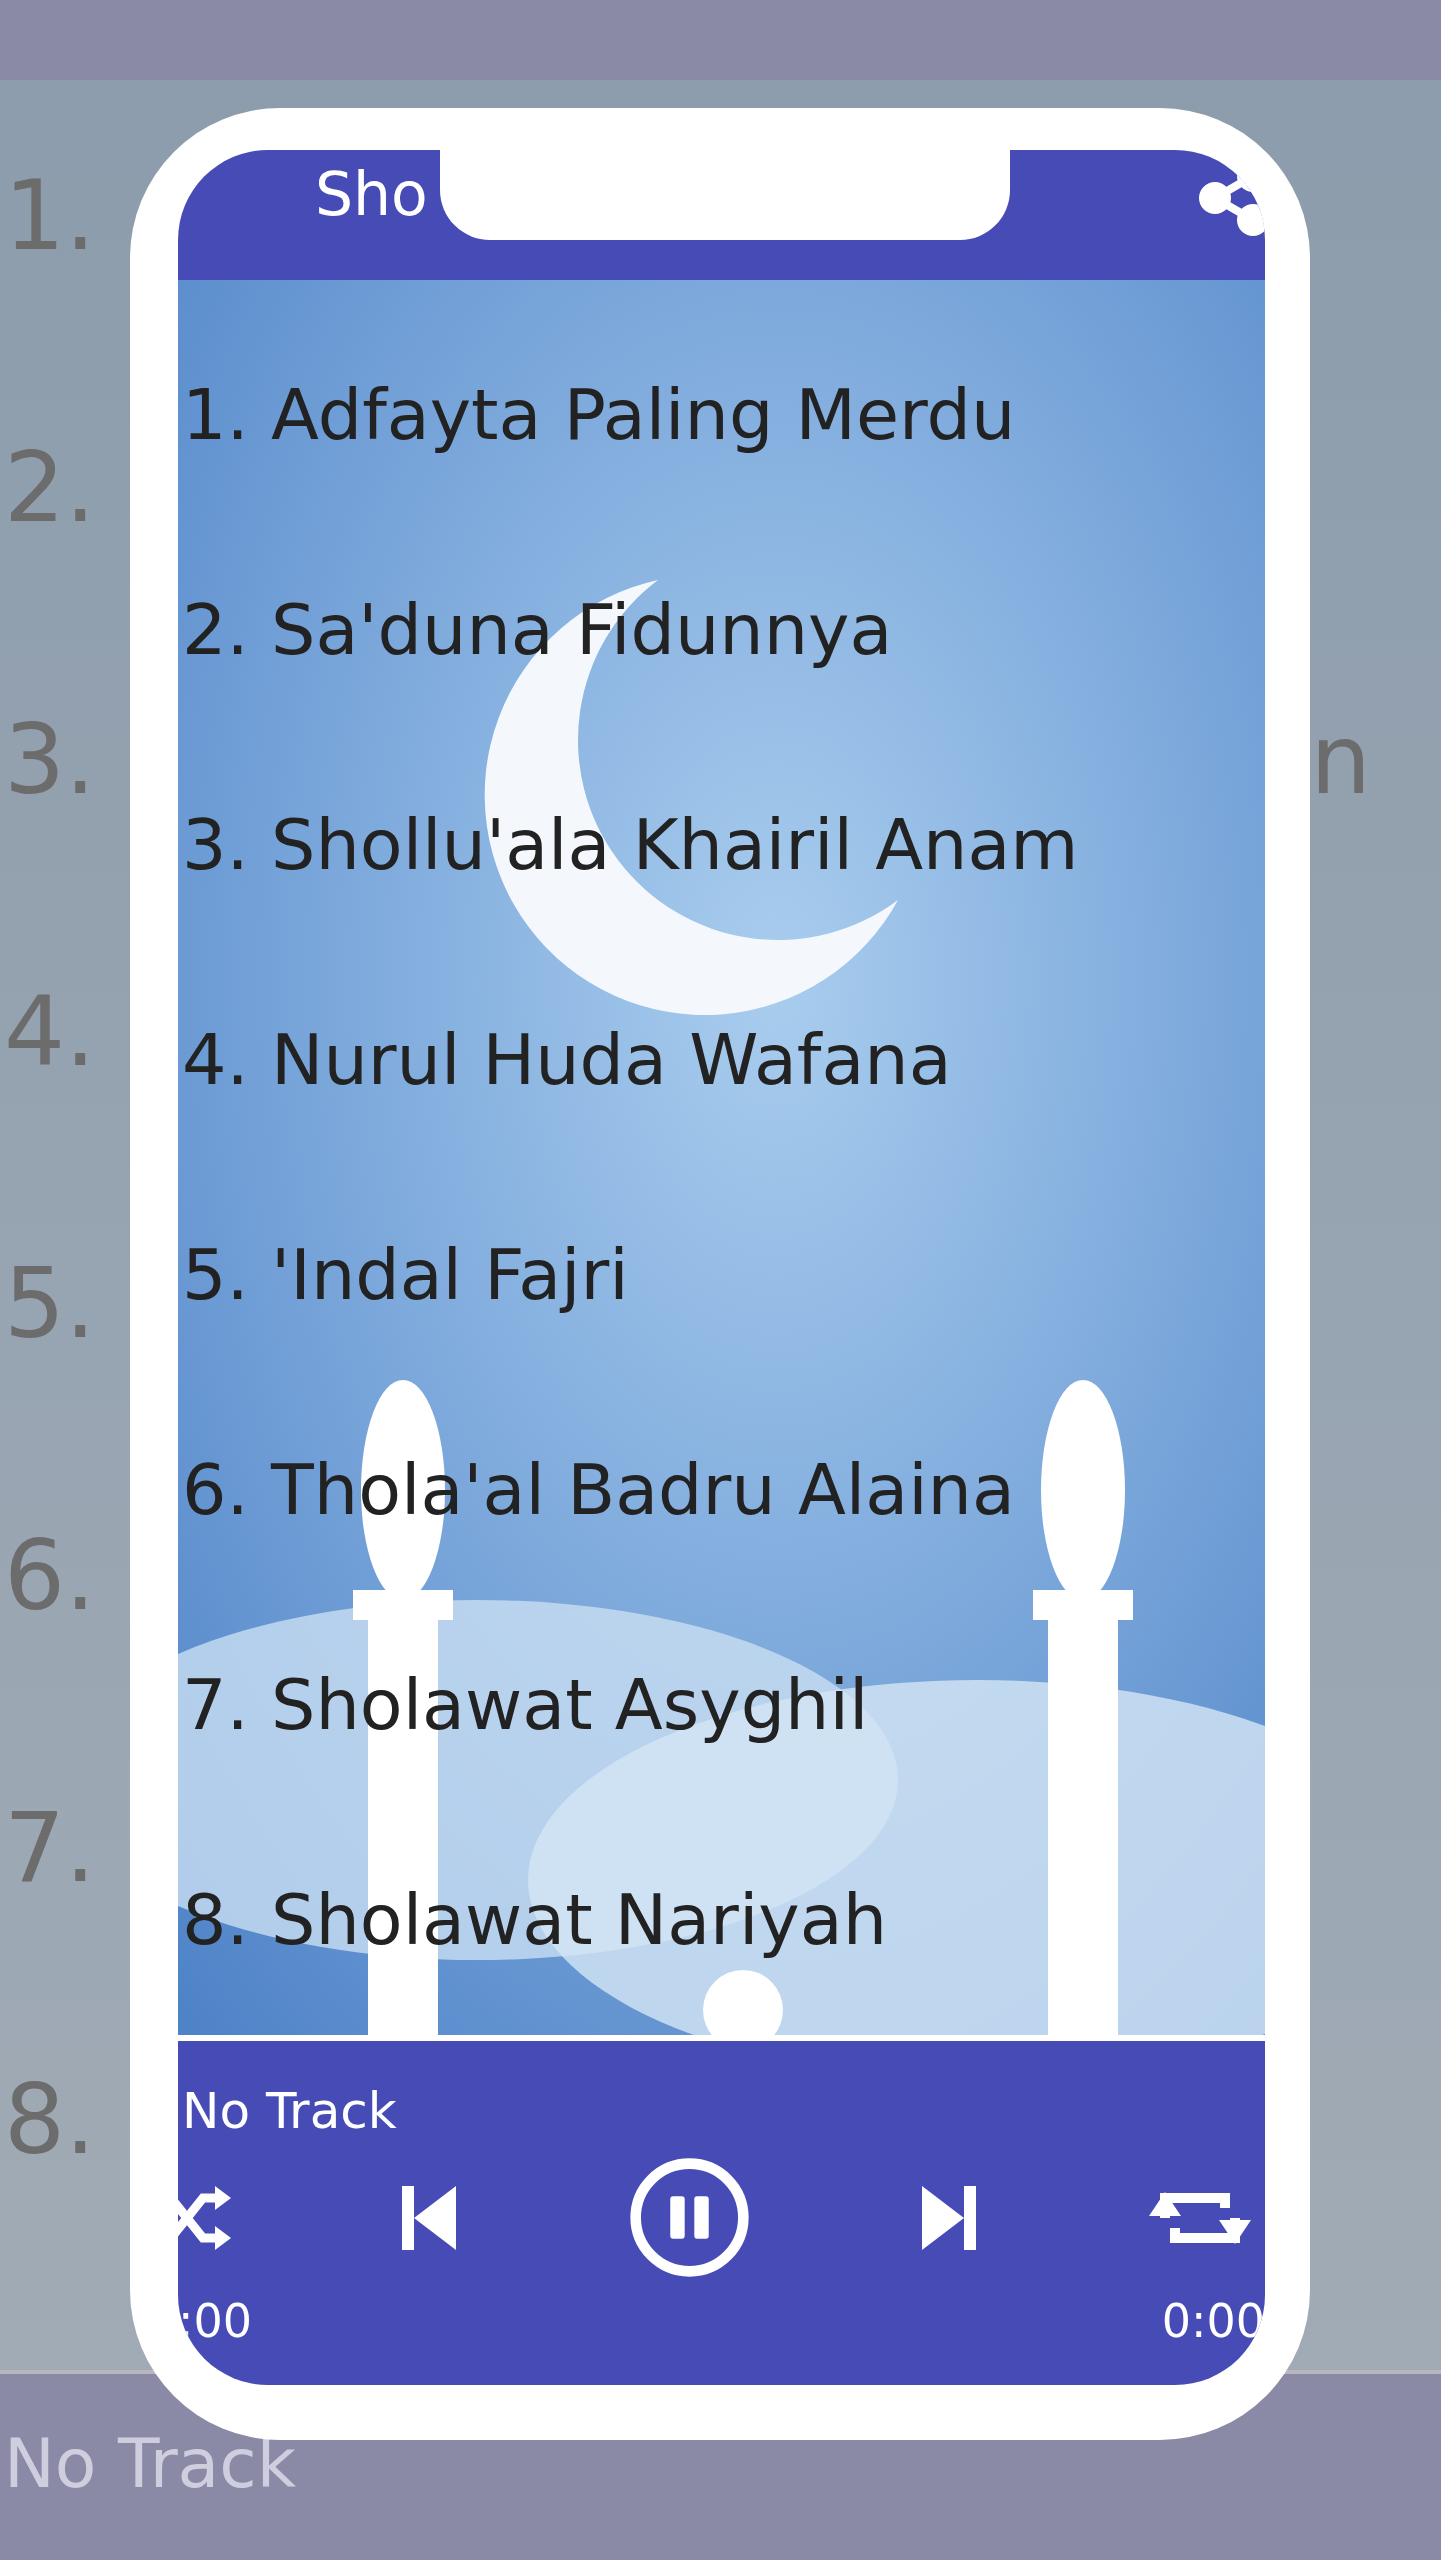 This screenshot has width=1441, height=2560. What do you see at coordinates (215, 2321) in the screenshot?
I see `elapsed-time: :00` at bounding box center [215, 2321].